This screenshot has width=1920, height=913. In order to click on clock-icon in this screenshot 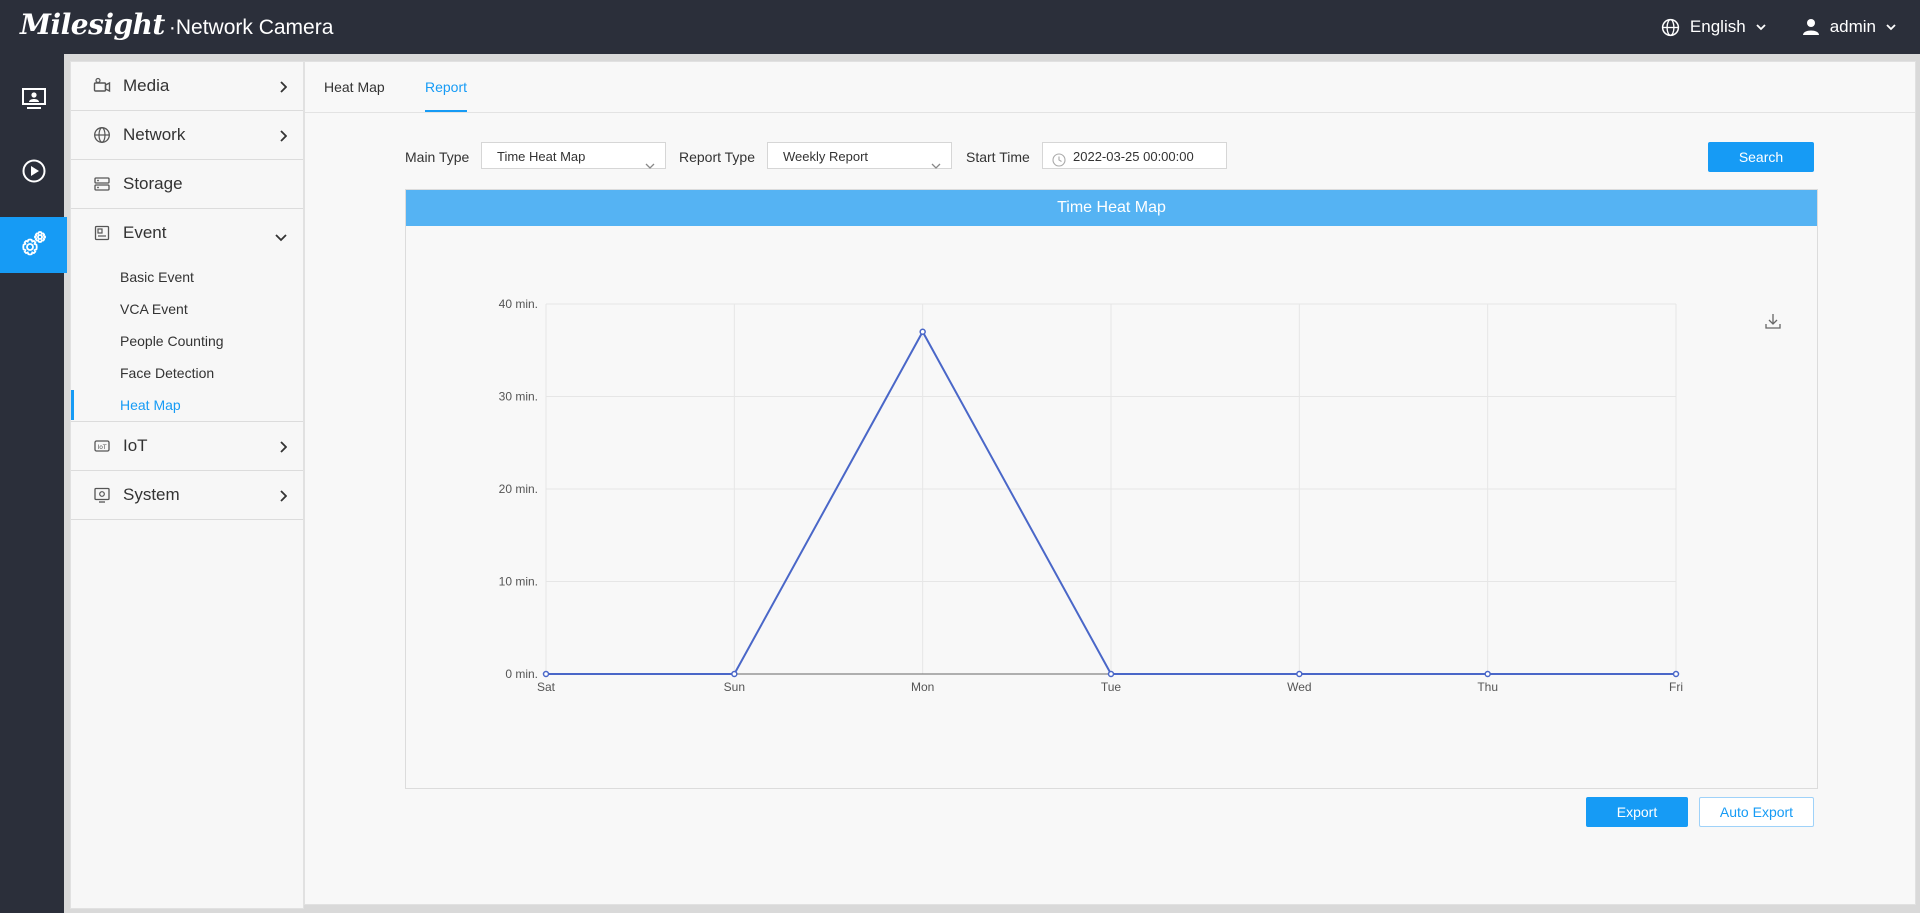, I will do `click(1059, 162)`.